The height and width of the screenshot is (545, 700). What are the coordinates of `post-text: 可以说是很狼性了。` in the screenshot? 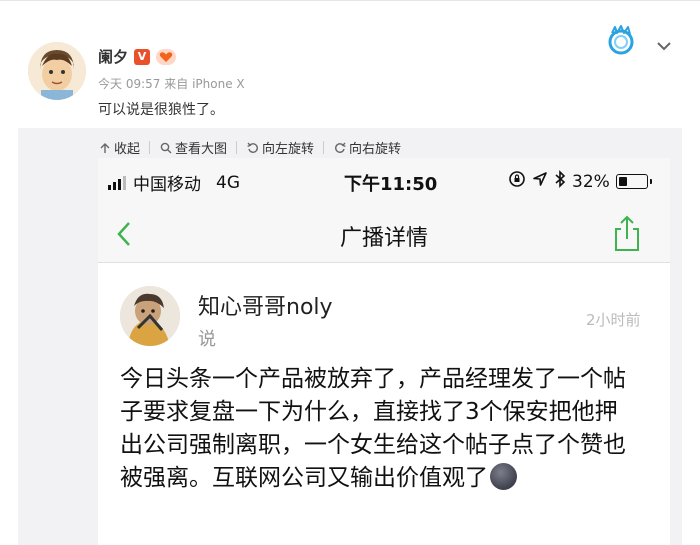 It's located at (161, 110).